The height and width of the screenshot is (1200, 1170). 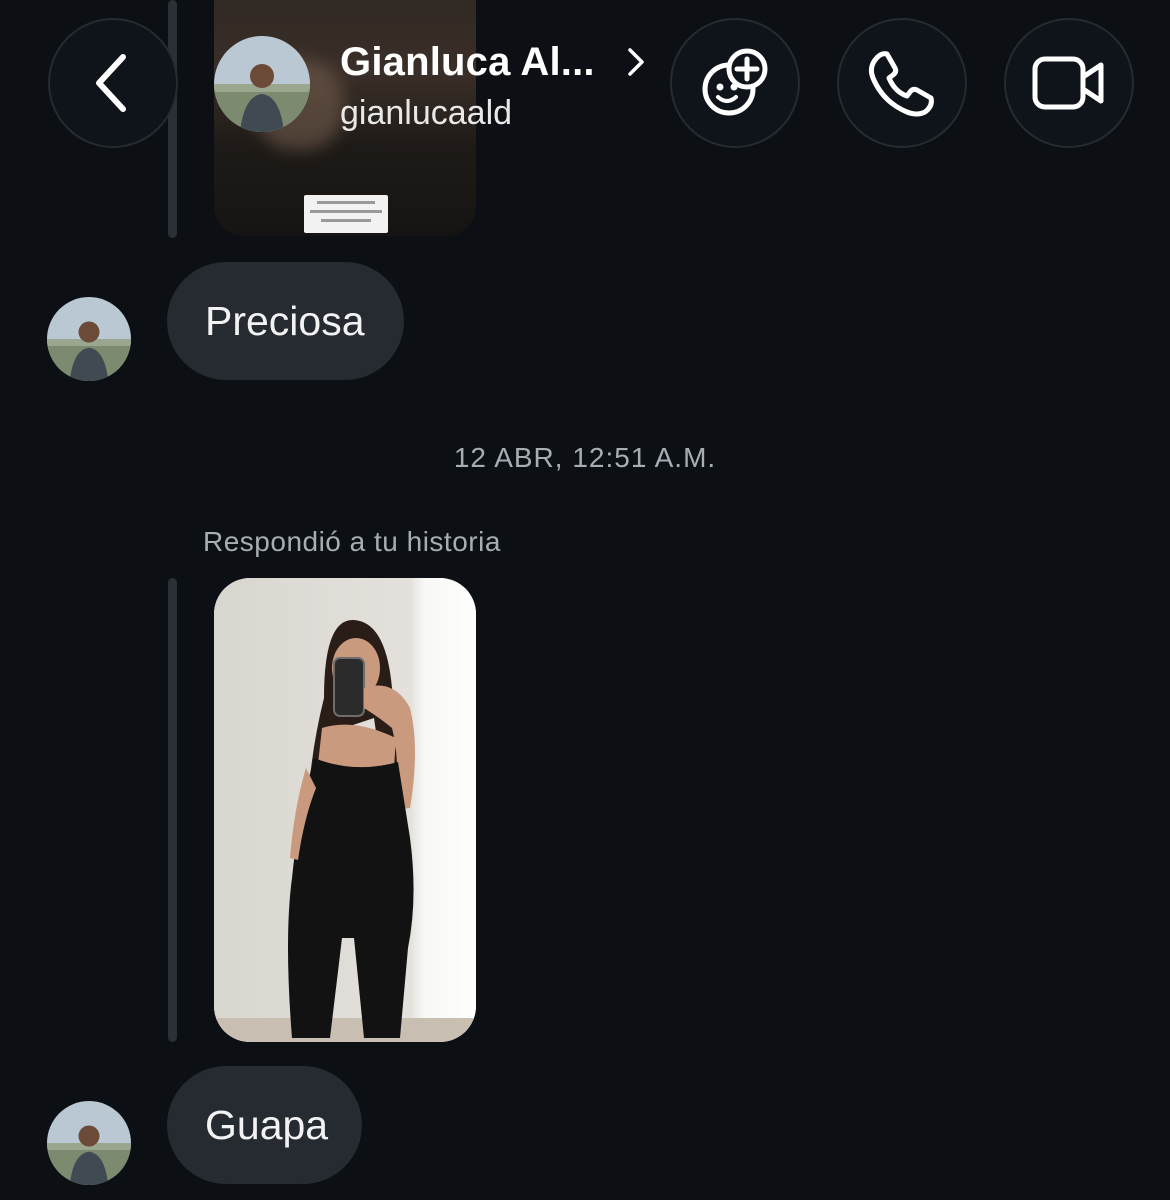 I want to click on back-button, so click(x=113, y=83).